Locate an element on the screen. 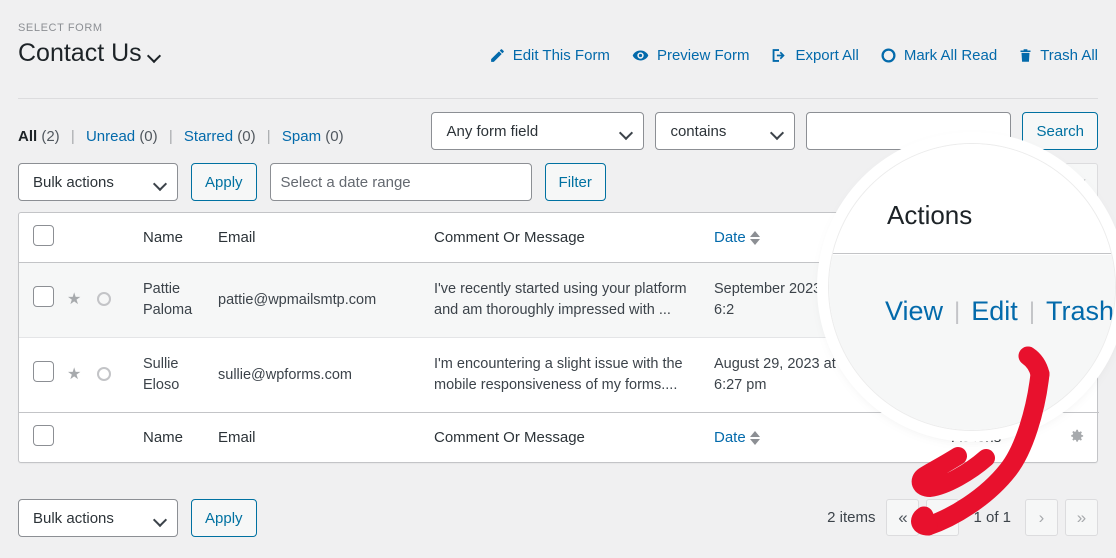 The height and width of the screenshot is (558, 1116). header-divider is located at coordinates (558, 98).